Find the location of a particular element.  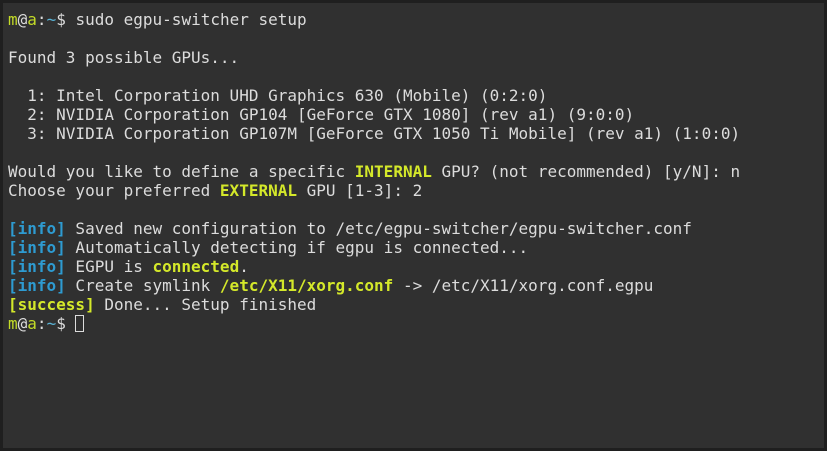

question-text: Choose your preferred is located at coordinates (114, 190).